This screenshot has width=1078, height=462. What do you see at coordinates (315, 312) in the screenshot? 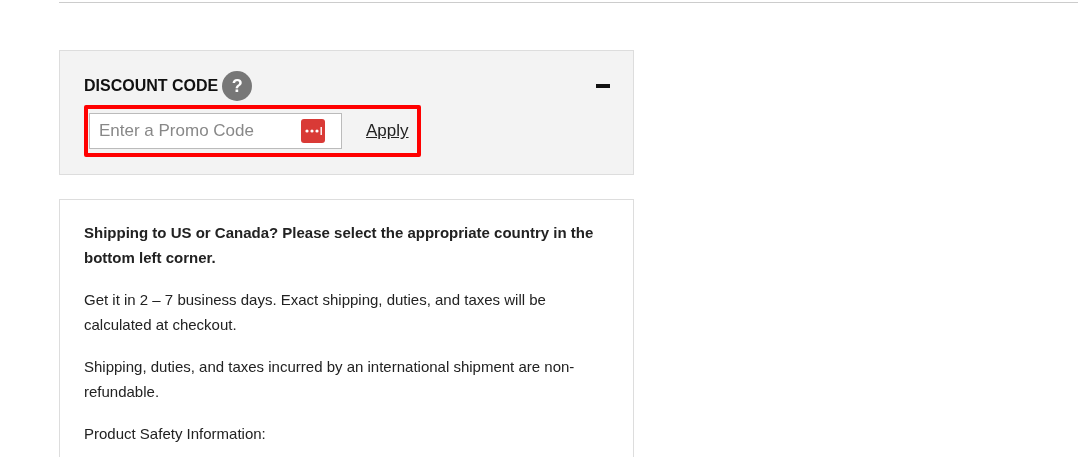
I see `info-paragraph: Get it in 2 – 7 business days. Exact shipping, duties, and taxes will be calculated at checkout.` at bounding box center [315, 312].